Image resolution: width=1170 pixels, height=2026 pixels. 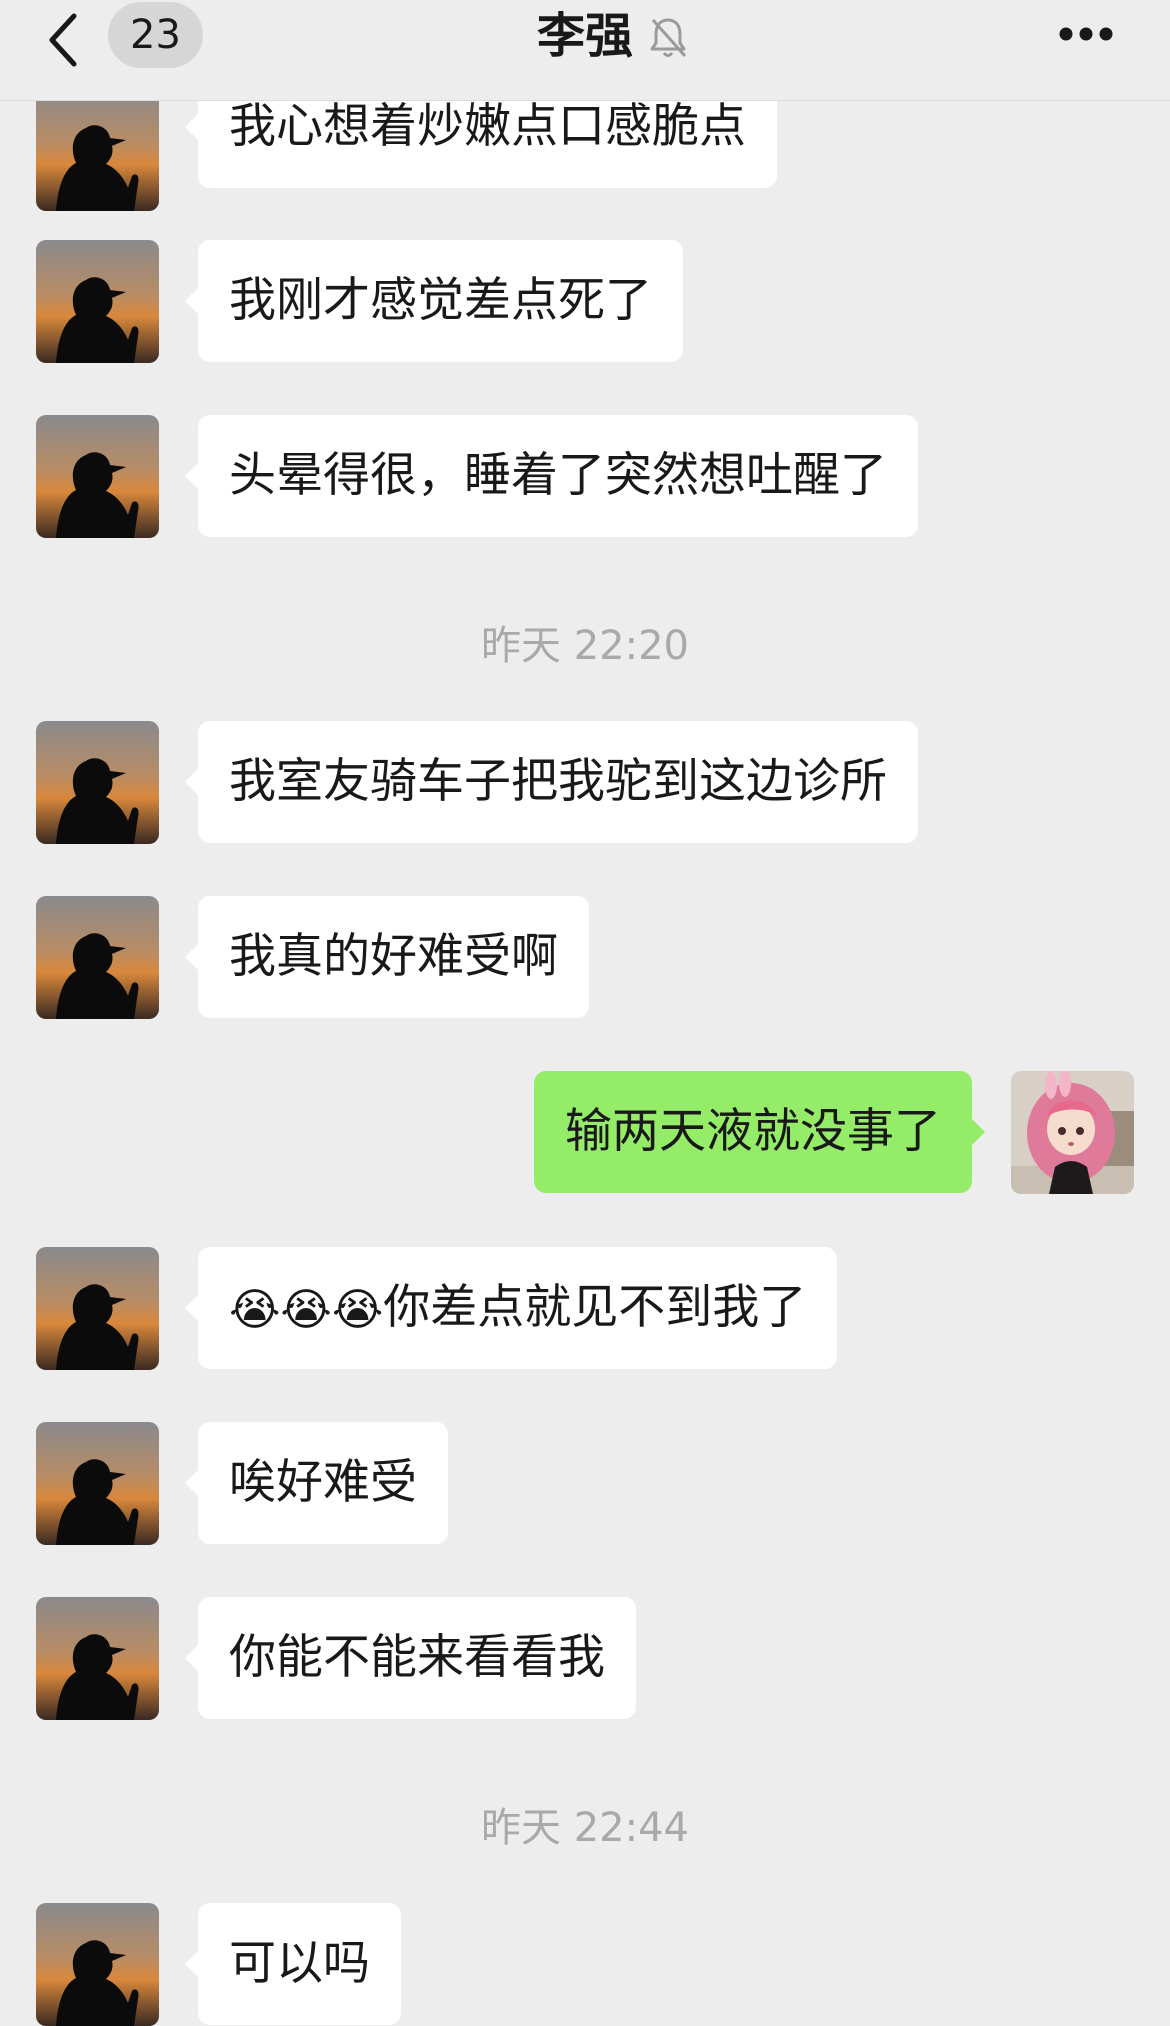 I want to click on chat-timestamp: 昨天 22:44, so click(x=585, y=1828).